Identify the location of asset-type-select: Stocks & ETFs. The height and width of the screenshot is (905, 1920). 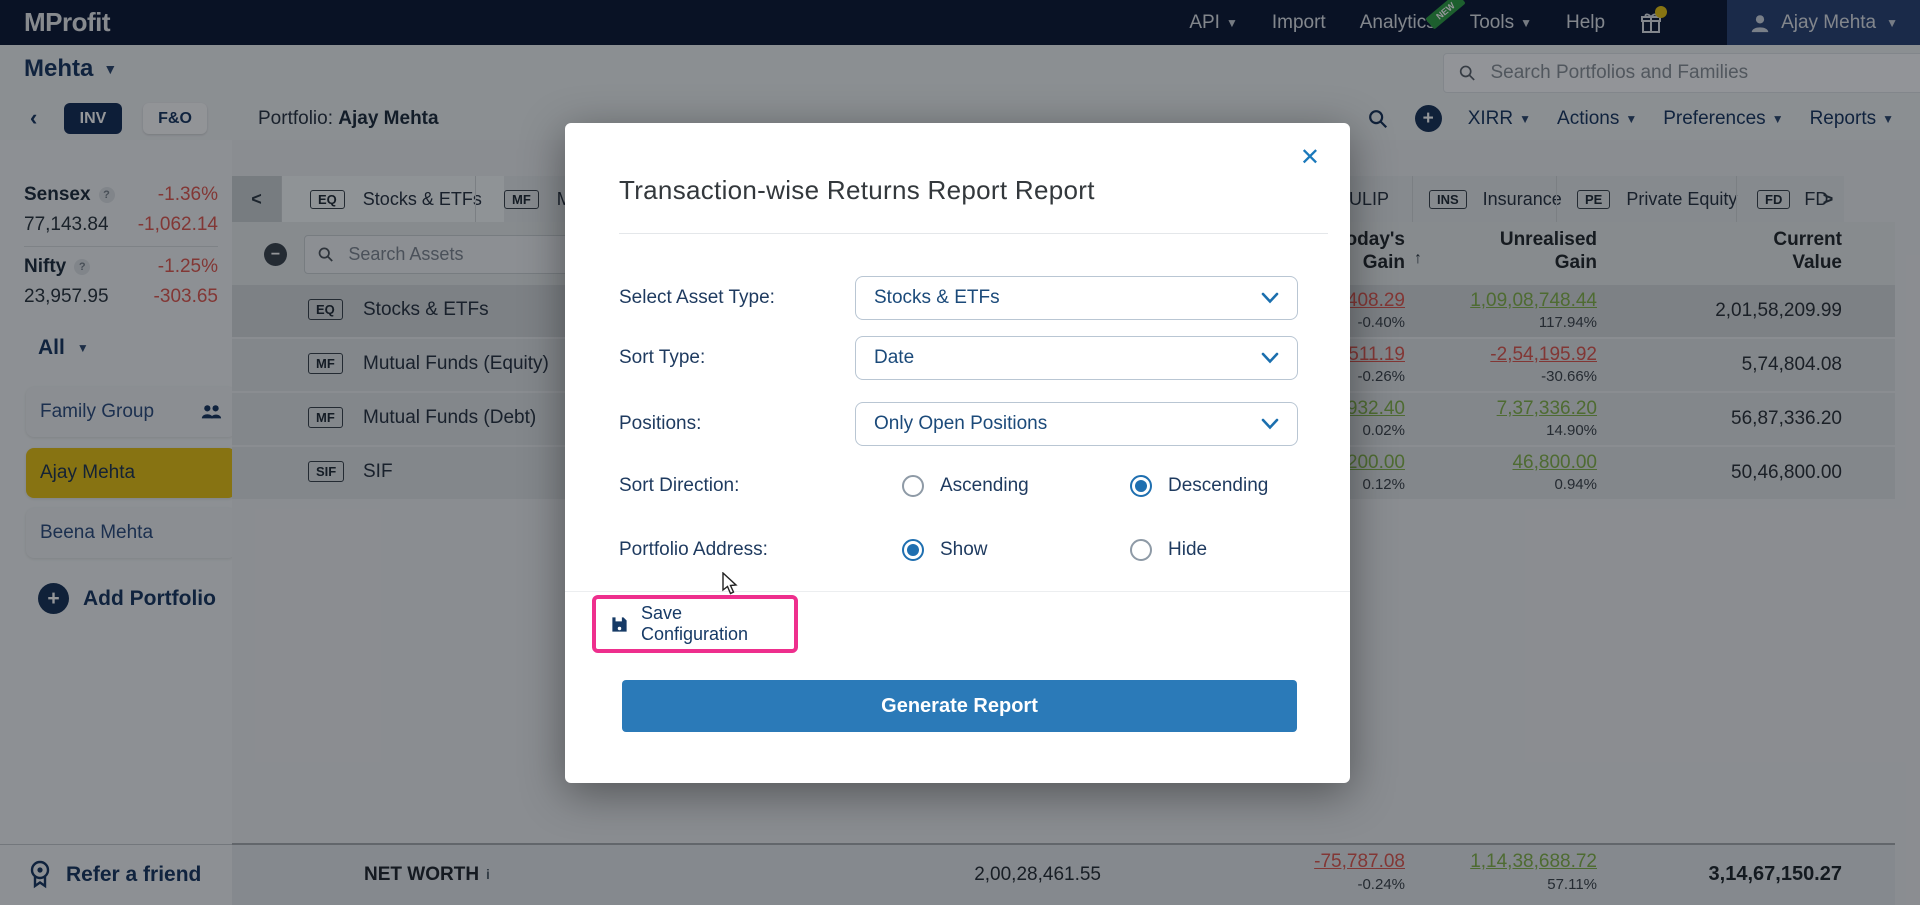
(1076, 298).